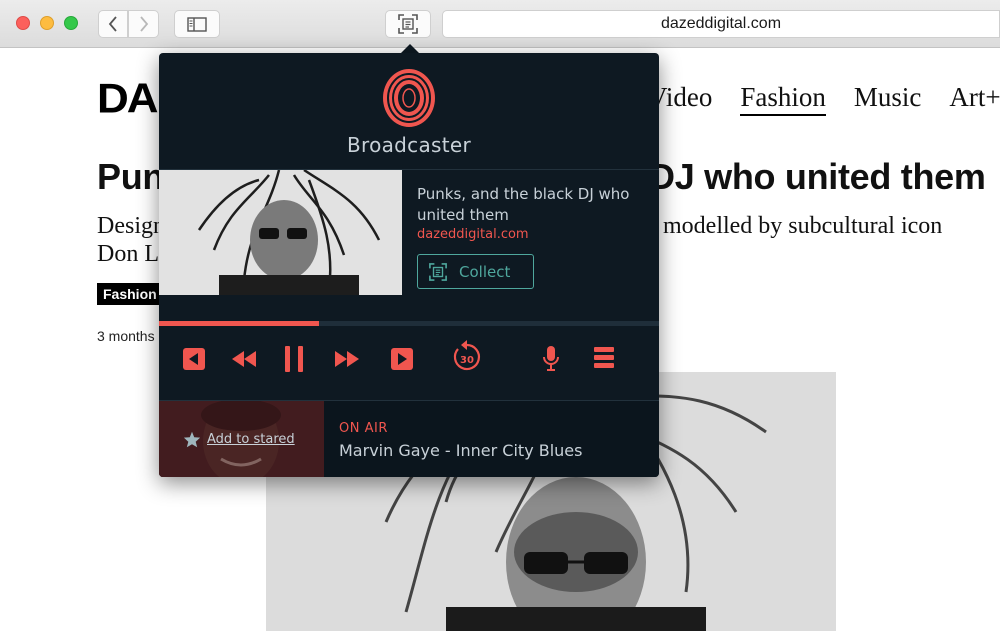 This screenshot has height=631, width=1000. Describe the element at coordinates (461, 450) in the screenshot. I see `now-playing-track: Marvin Gaye - Inner City Blues` at that location.